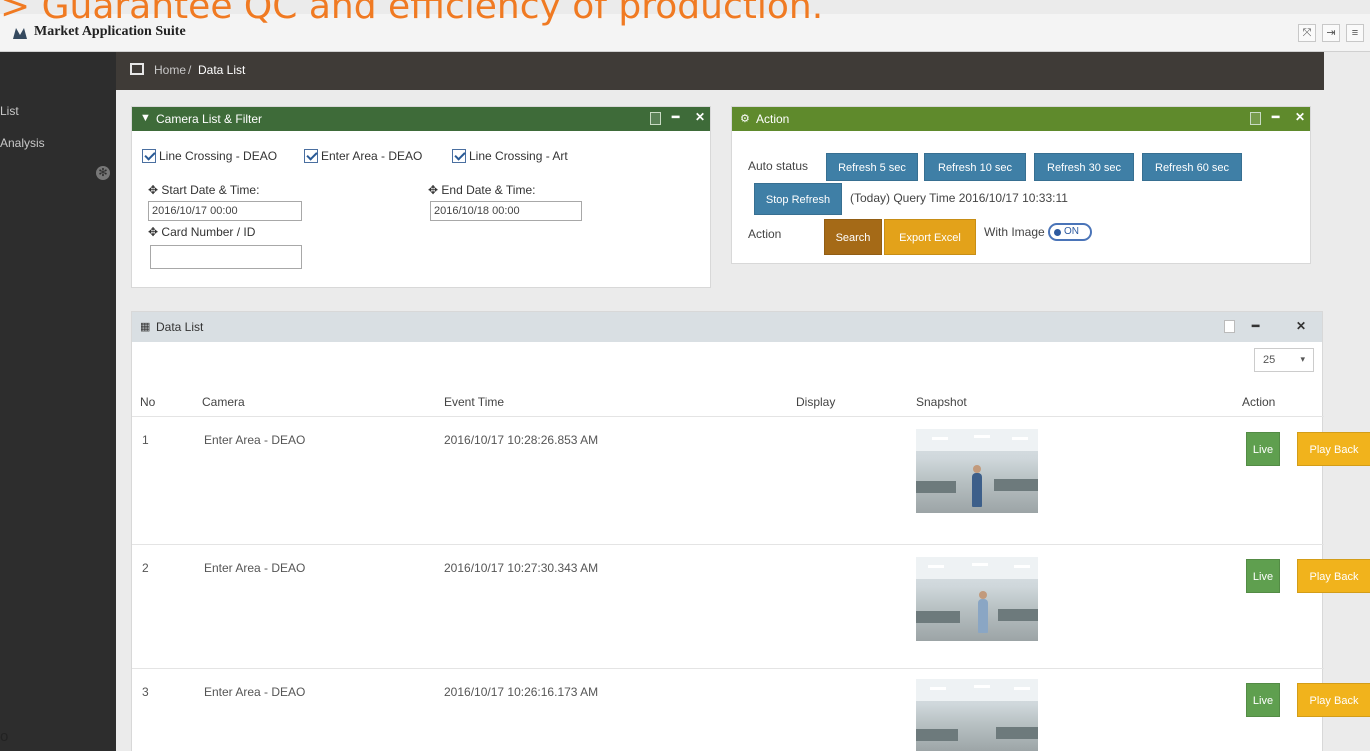 This screenshot has height=751, width=1370. Describe the element at coordinates (853, 237) in the screenshot. I see `search-button: Search` at that location.